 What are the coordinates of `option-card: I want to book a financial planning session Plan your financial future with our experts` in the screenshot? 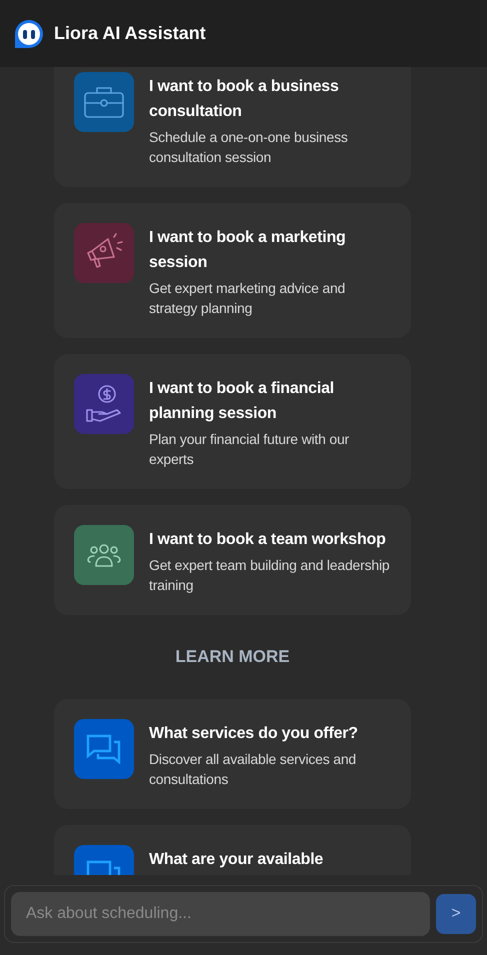 It's located at (232, 421).